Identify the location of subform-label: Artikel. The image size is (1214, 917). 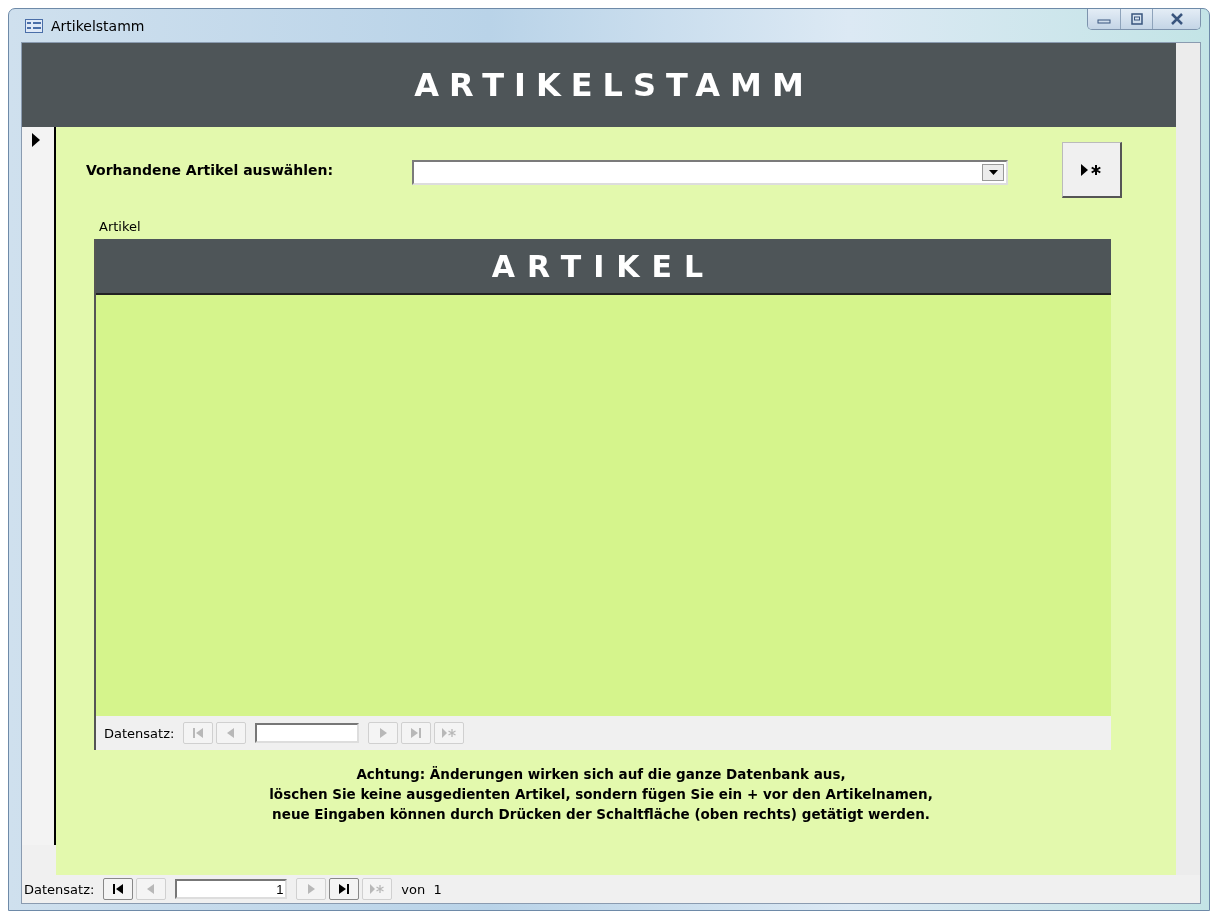
(120, 227).